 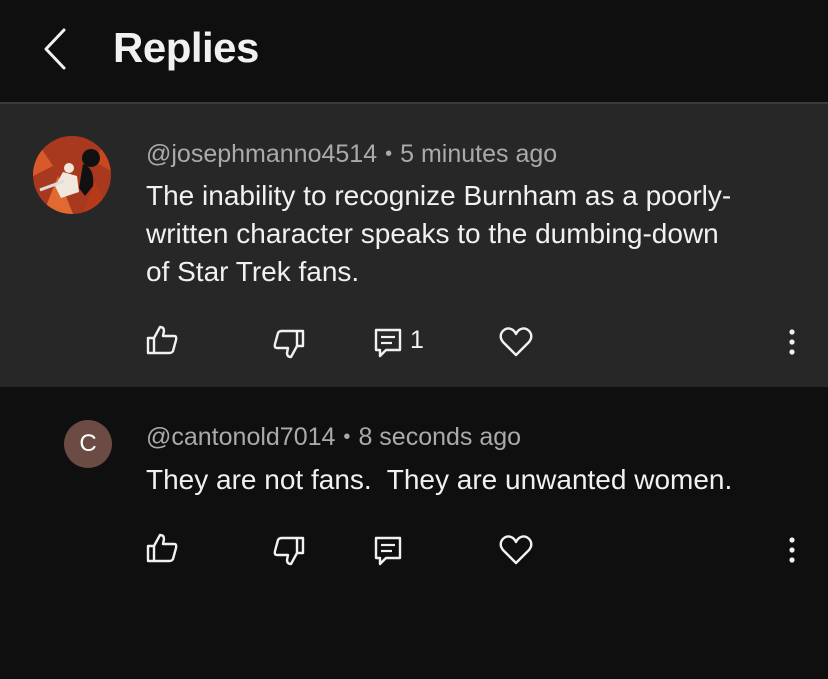 What do you see at coordinates (240, 437) in the screenshot?
I see `comment-author: @cantonold7014` at bounding box center [240, 437].